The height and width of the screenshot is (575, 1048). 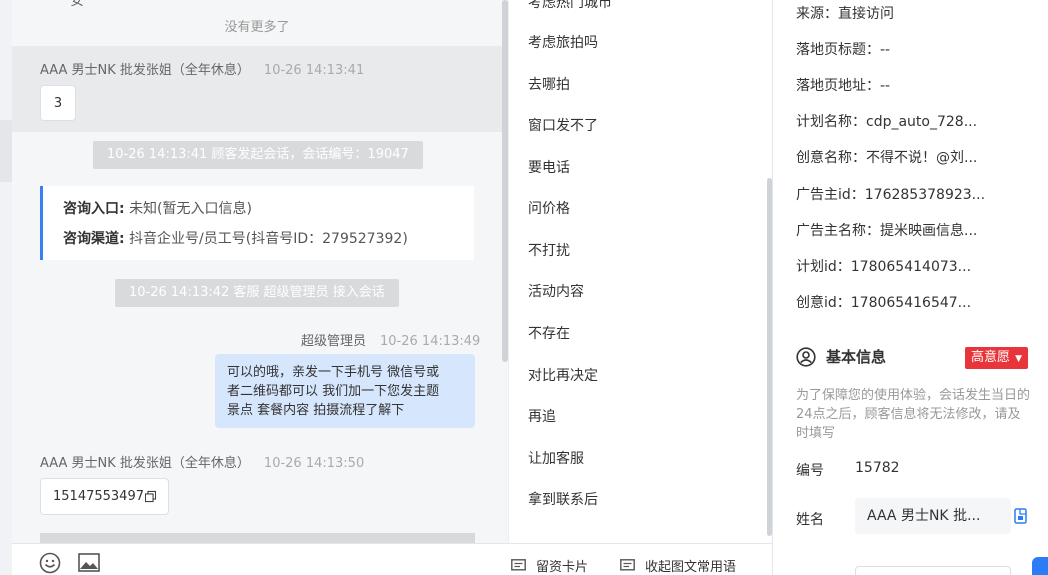 I want to click on floating-action-button, so click(x=1040, y=566).